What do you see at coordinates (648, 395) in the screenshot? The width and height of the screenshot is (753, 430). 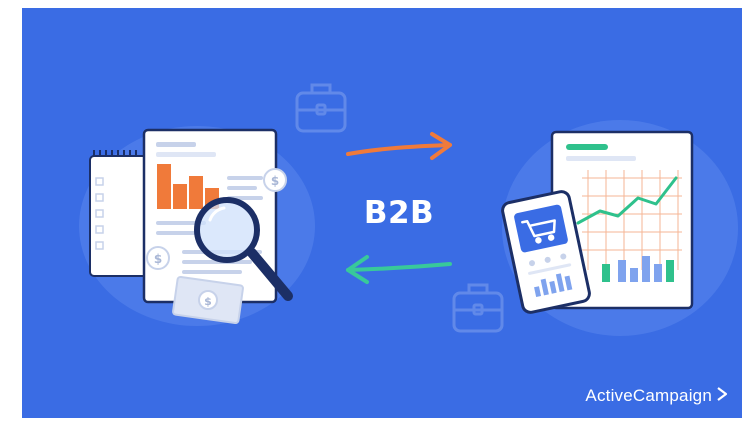 I see `brand-name: ActiveCampaign` at bounding box center [648, 395].